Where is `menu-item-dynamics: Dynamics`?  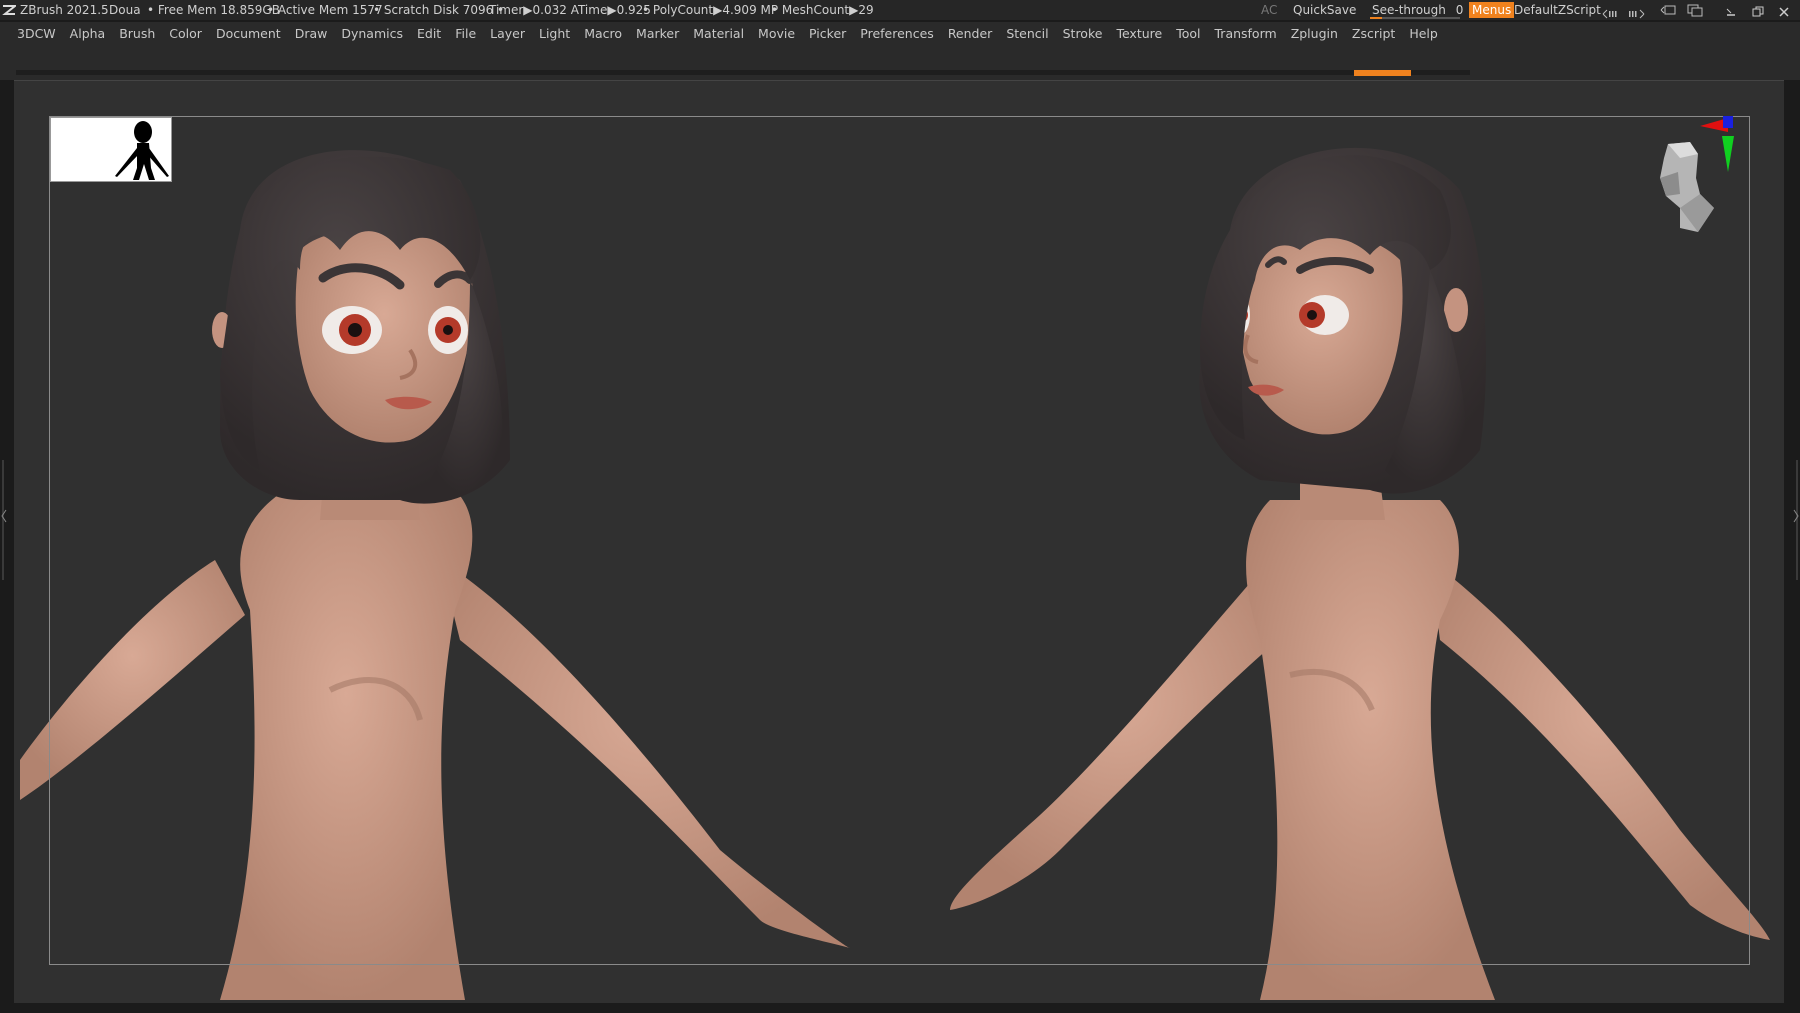
menu-item-dynamics: Dynamics is located at coordinates (372, 34).